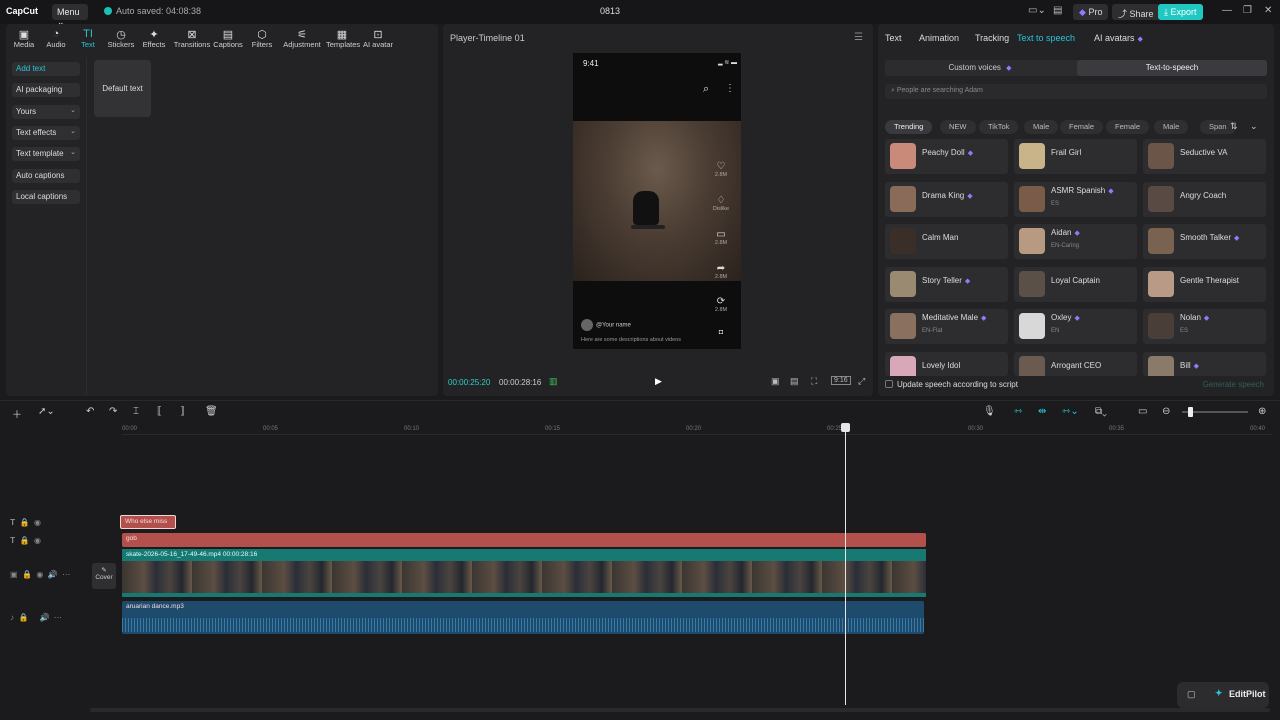  Describe the element at coordinates (36, 617) in the screenshot. I see `audio-track-controls: ♪ 🔒 🔊 ⋯` at that location.